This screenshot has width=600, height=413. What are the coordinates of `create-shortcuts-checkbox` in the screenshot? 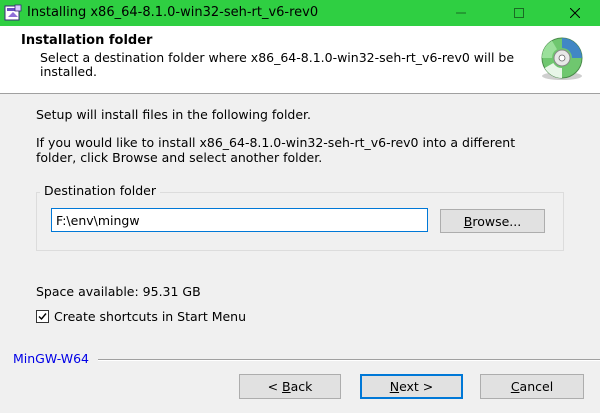 It's located at (42, 316).